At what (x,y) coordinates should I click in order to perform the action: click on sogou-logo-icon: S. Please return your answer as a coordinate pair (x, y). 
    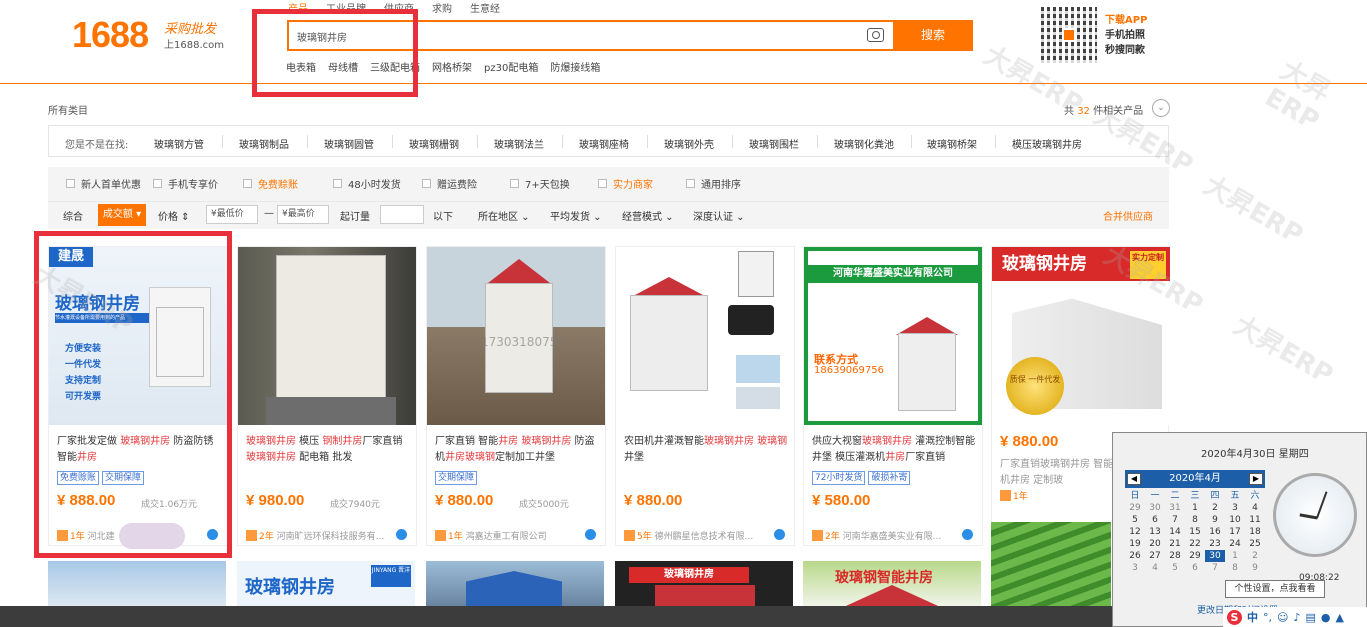
    Looking at the image, I should click on (1234, 617).